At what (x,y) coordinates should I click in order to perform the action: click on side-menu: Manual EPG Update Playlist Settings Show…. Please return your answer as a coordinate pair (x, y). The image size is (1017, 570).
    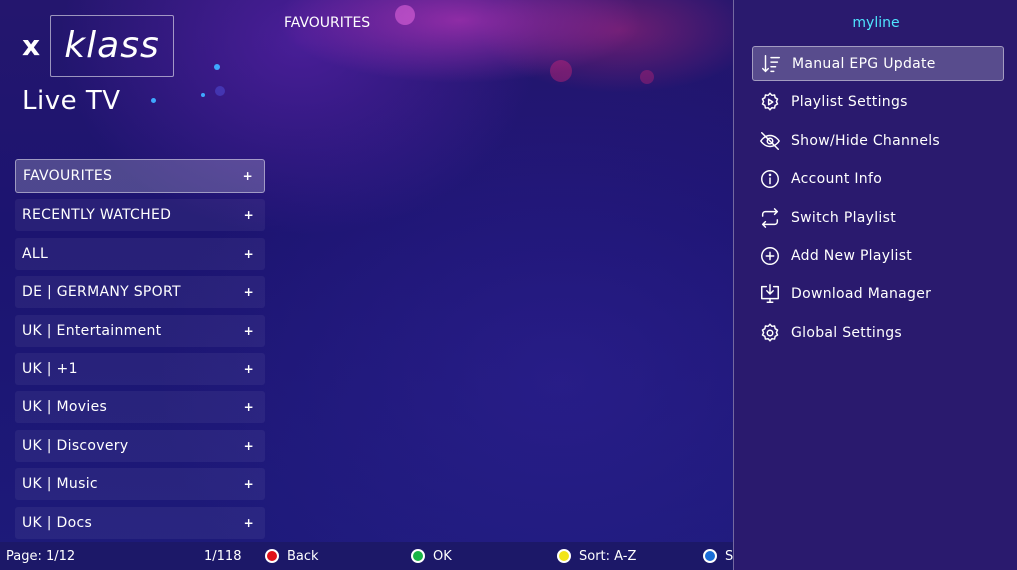
    Looking at the image, I should click on (878, 200).